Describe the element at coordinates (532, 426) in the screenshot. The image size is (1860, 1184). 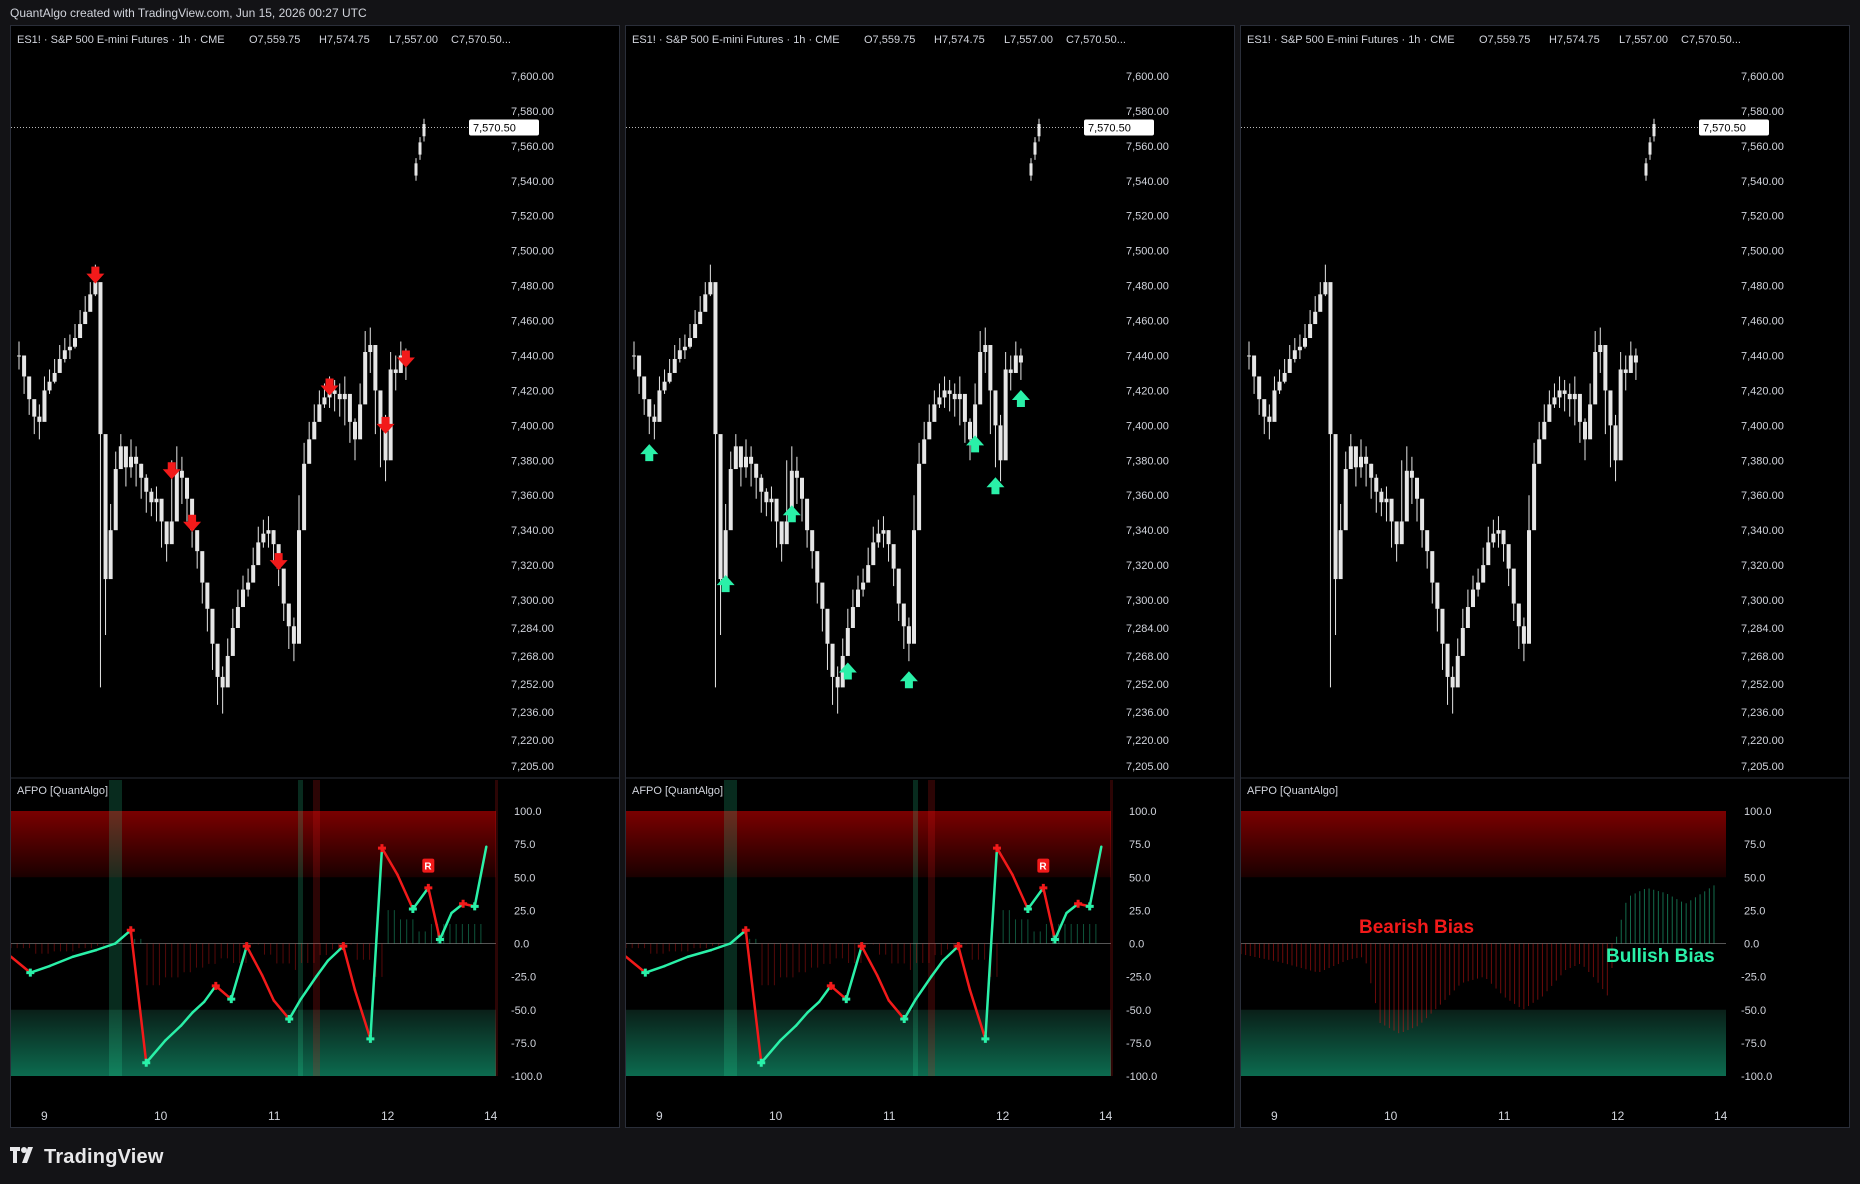
I see `price-tick-label: 7,400.00` at that location.